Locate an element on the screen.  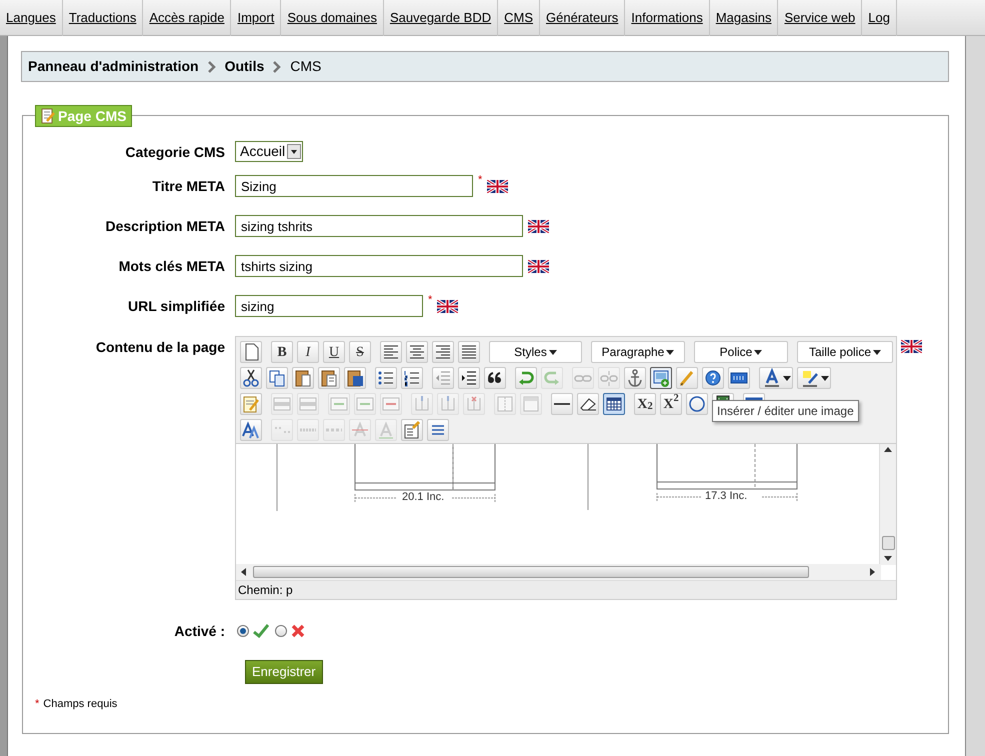
copy-icon is located at coordinates (277, 378).